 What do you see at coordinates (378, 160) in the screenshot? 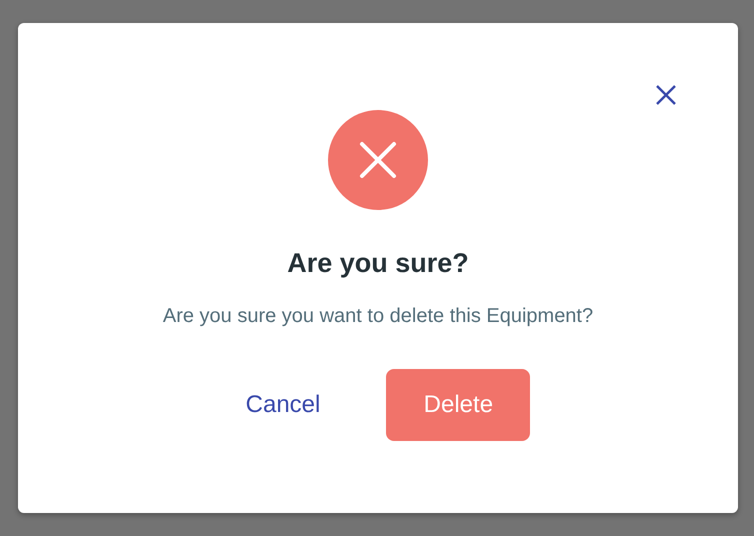
I see `error-icon` at bounding box center [378, 160].